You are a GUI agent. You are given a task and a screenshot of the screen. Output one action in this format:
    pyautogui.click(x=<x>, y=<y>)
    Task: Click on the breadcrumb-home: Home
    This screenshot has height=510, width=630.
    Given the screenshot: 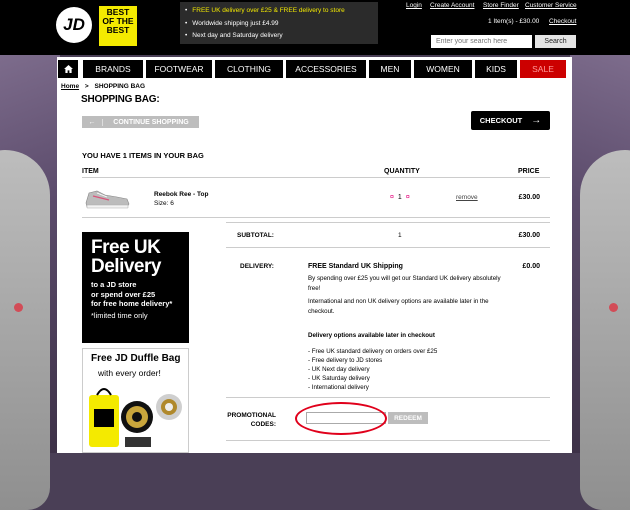 What is the action you would take?
    pyautogui.click(x=70, y=86)
    